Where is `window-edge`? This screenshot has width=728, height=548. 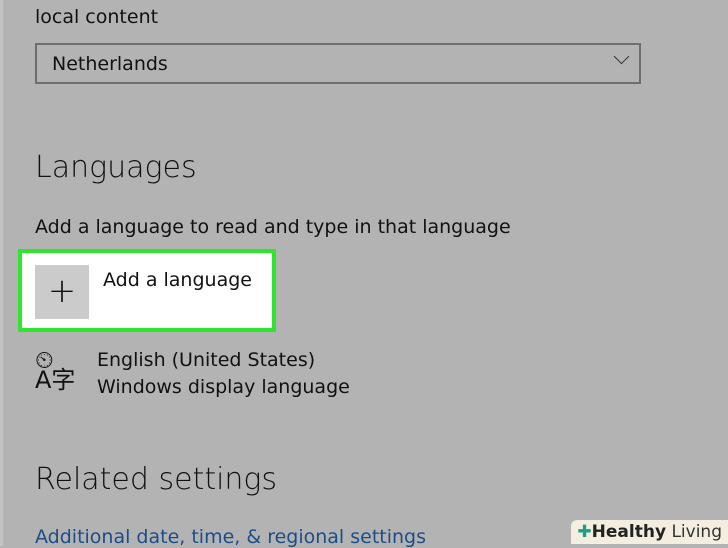
window-edge is located at coordinates (1, 273).